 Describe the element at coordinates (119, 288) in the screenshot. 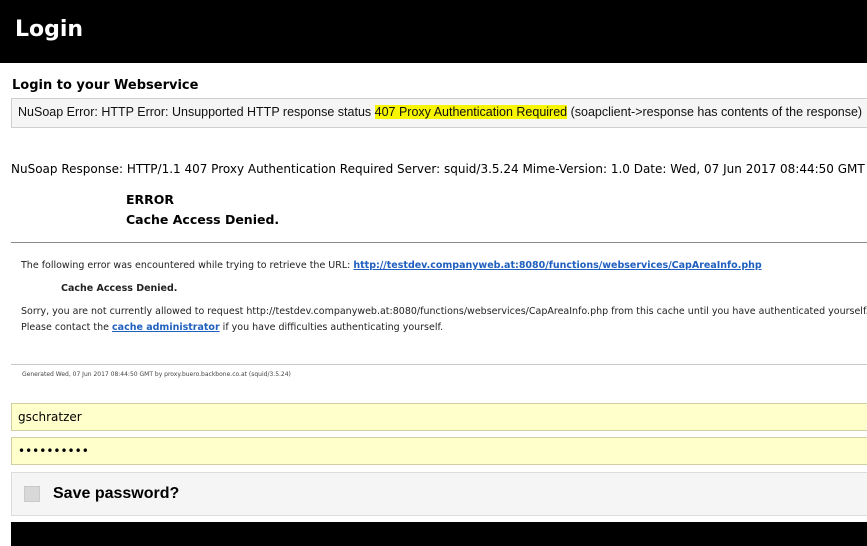

I see `cache-denied-text: Cache Access Denied.` at that location.